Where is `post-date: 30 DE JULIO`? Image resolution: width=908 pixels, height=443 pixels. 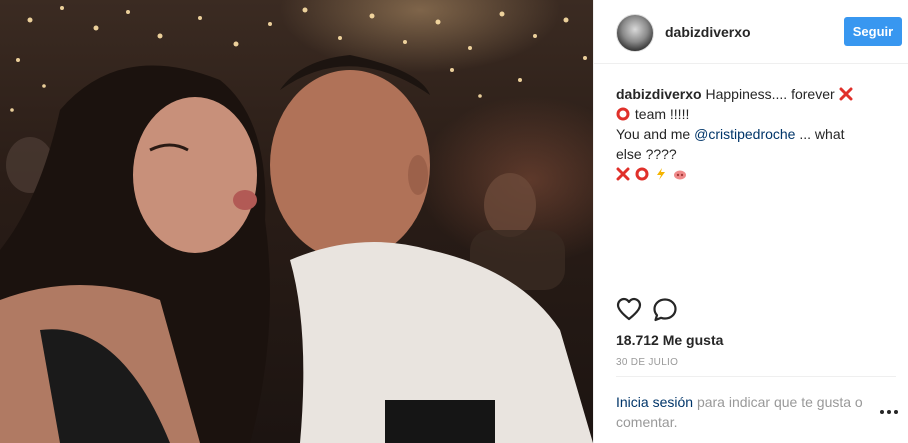 post-date: 30 DE JULIO is located at coordinates (647, 362).